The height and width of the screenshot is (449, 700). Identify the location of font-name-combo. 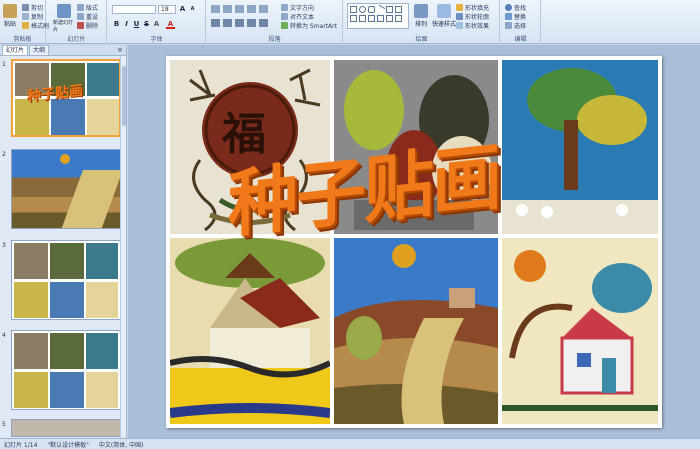
(134, 9).